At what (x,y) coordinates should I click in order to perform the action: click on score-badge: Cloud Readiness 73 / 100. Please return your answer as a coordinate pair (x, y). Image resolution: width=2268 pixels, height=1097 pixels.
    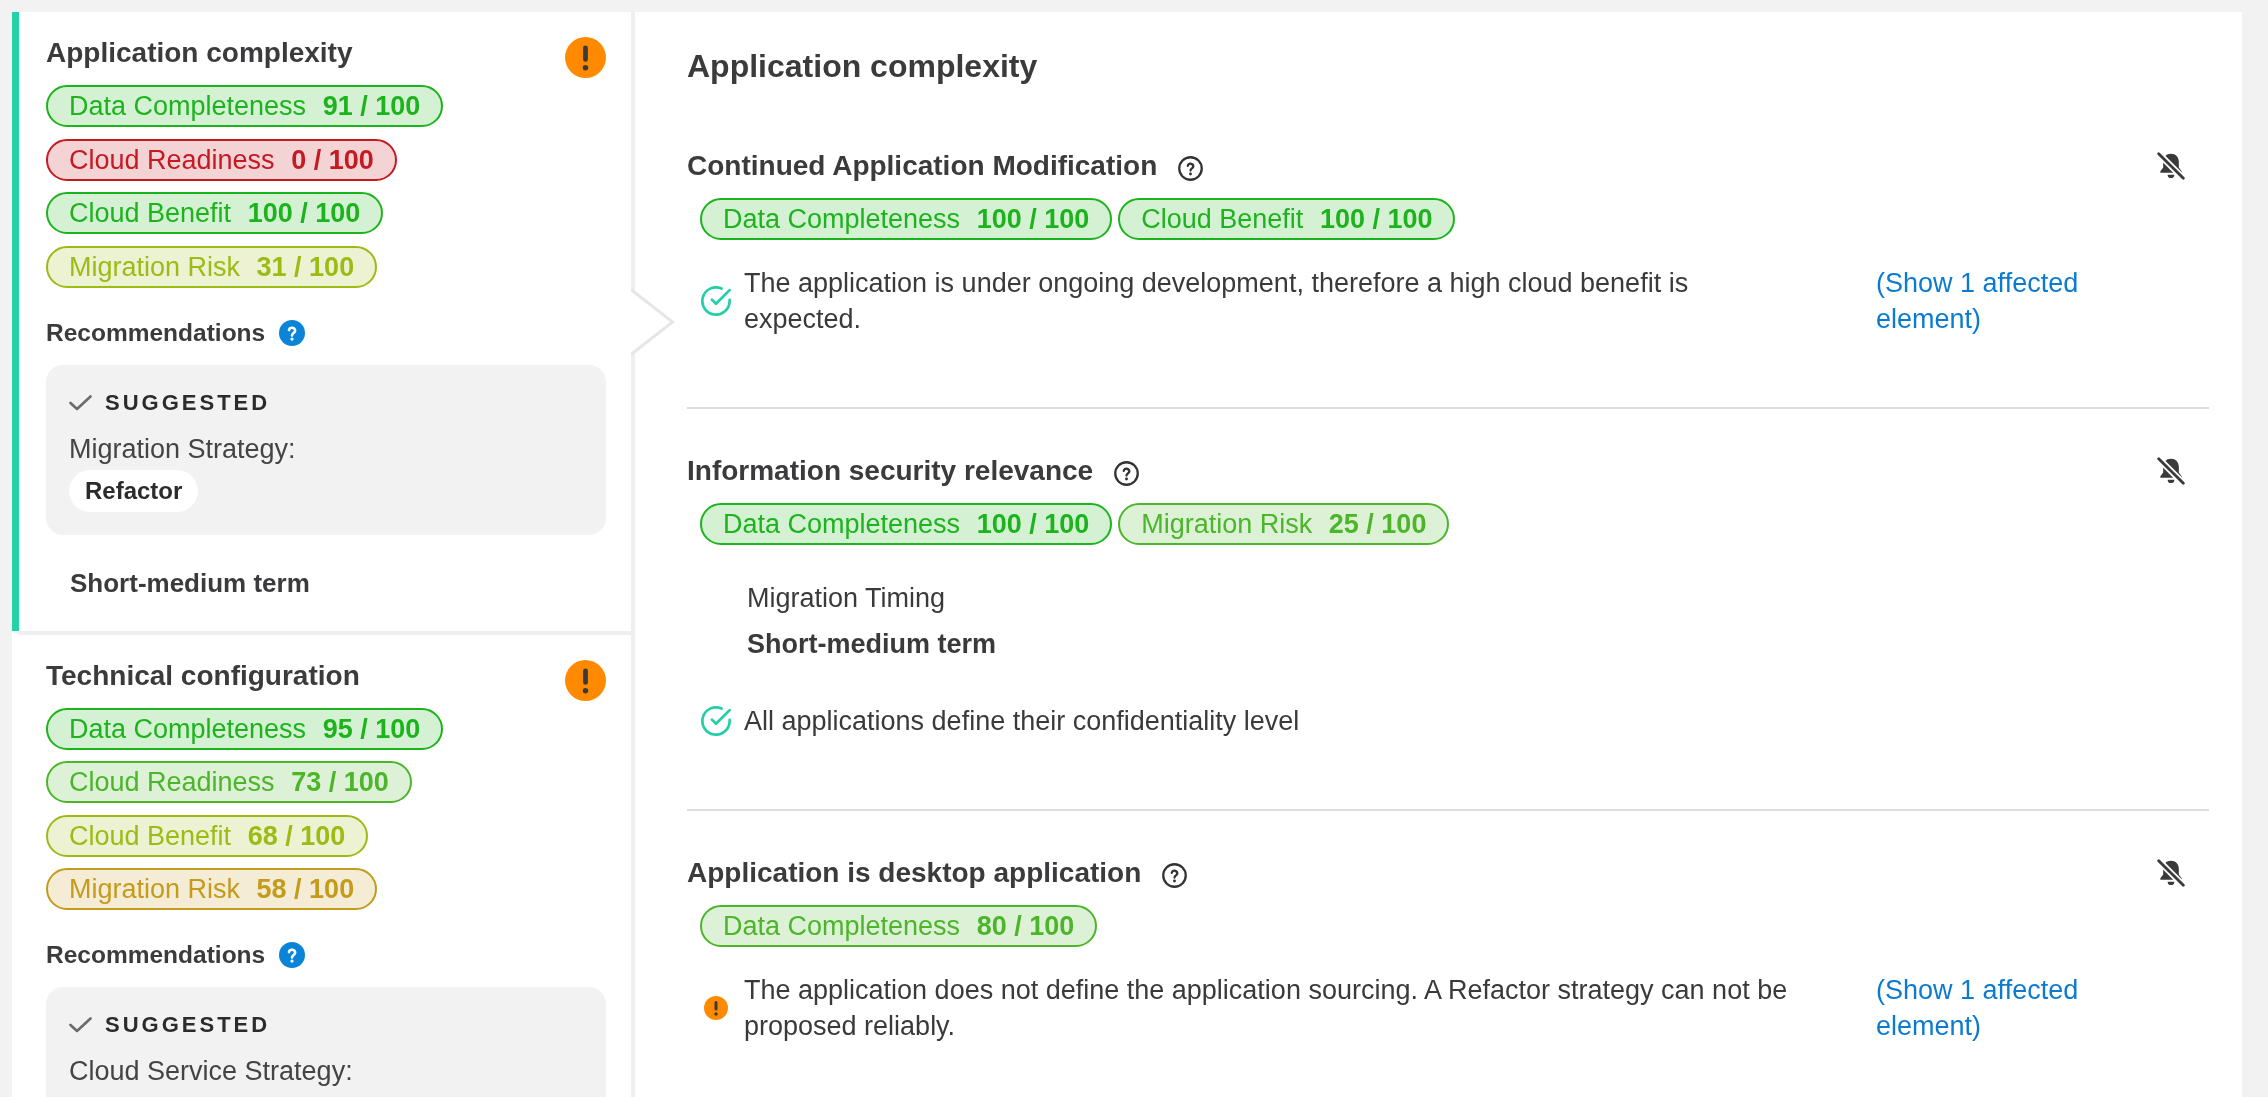
    Looking at the image, I should click on (229, 782).